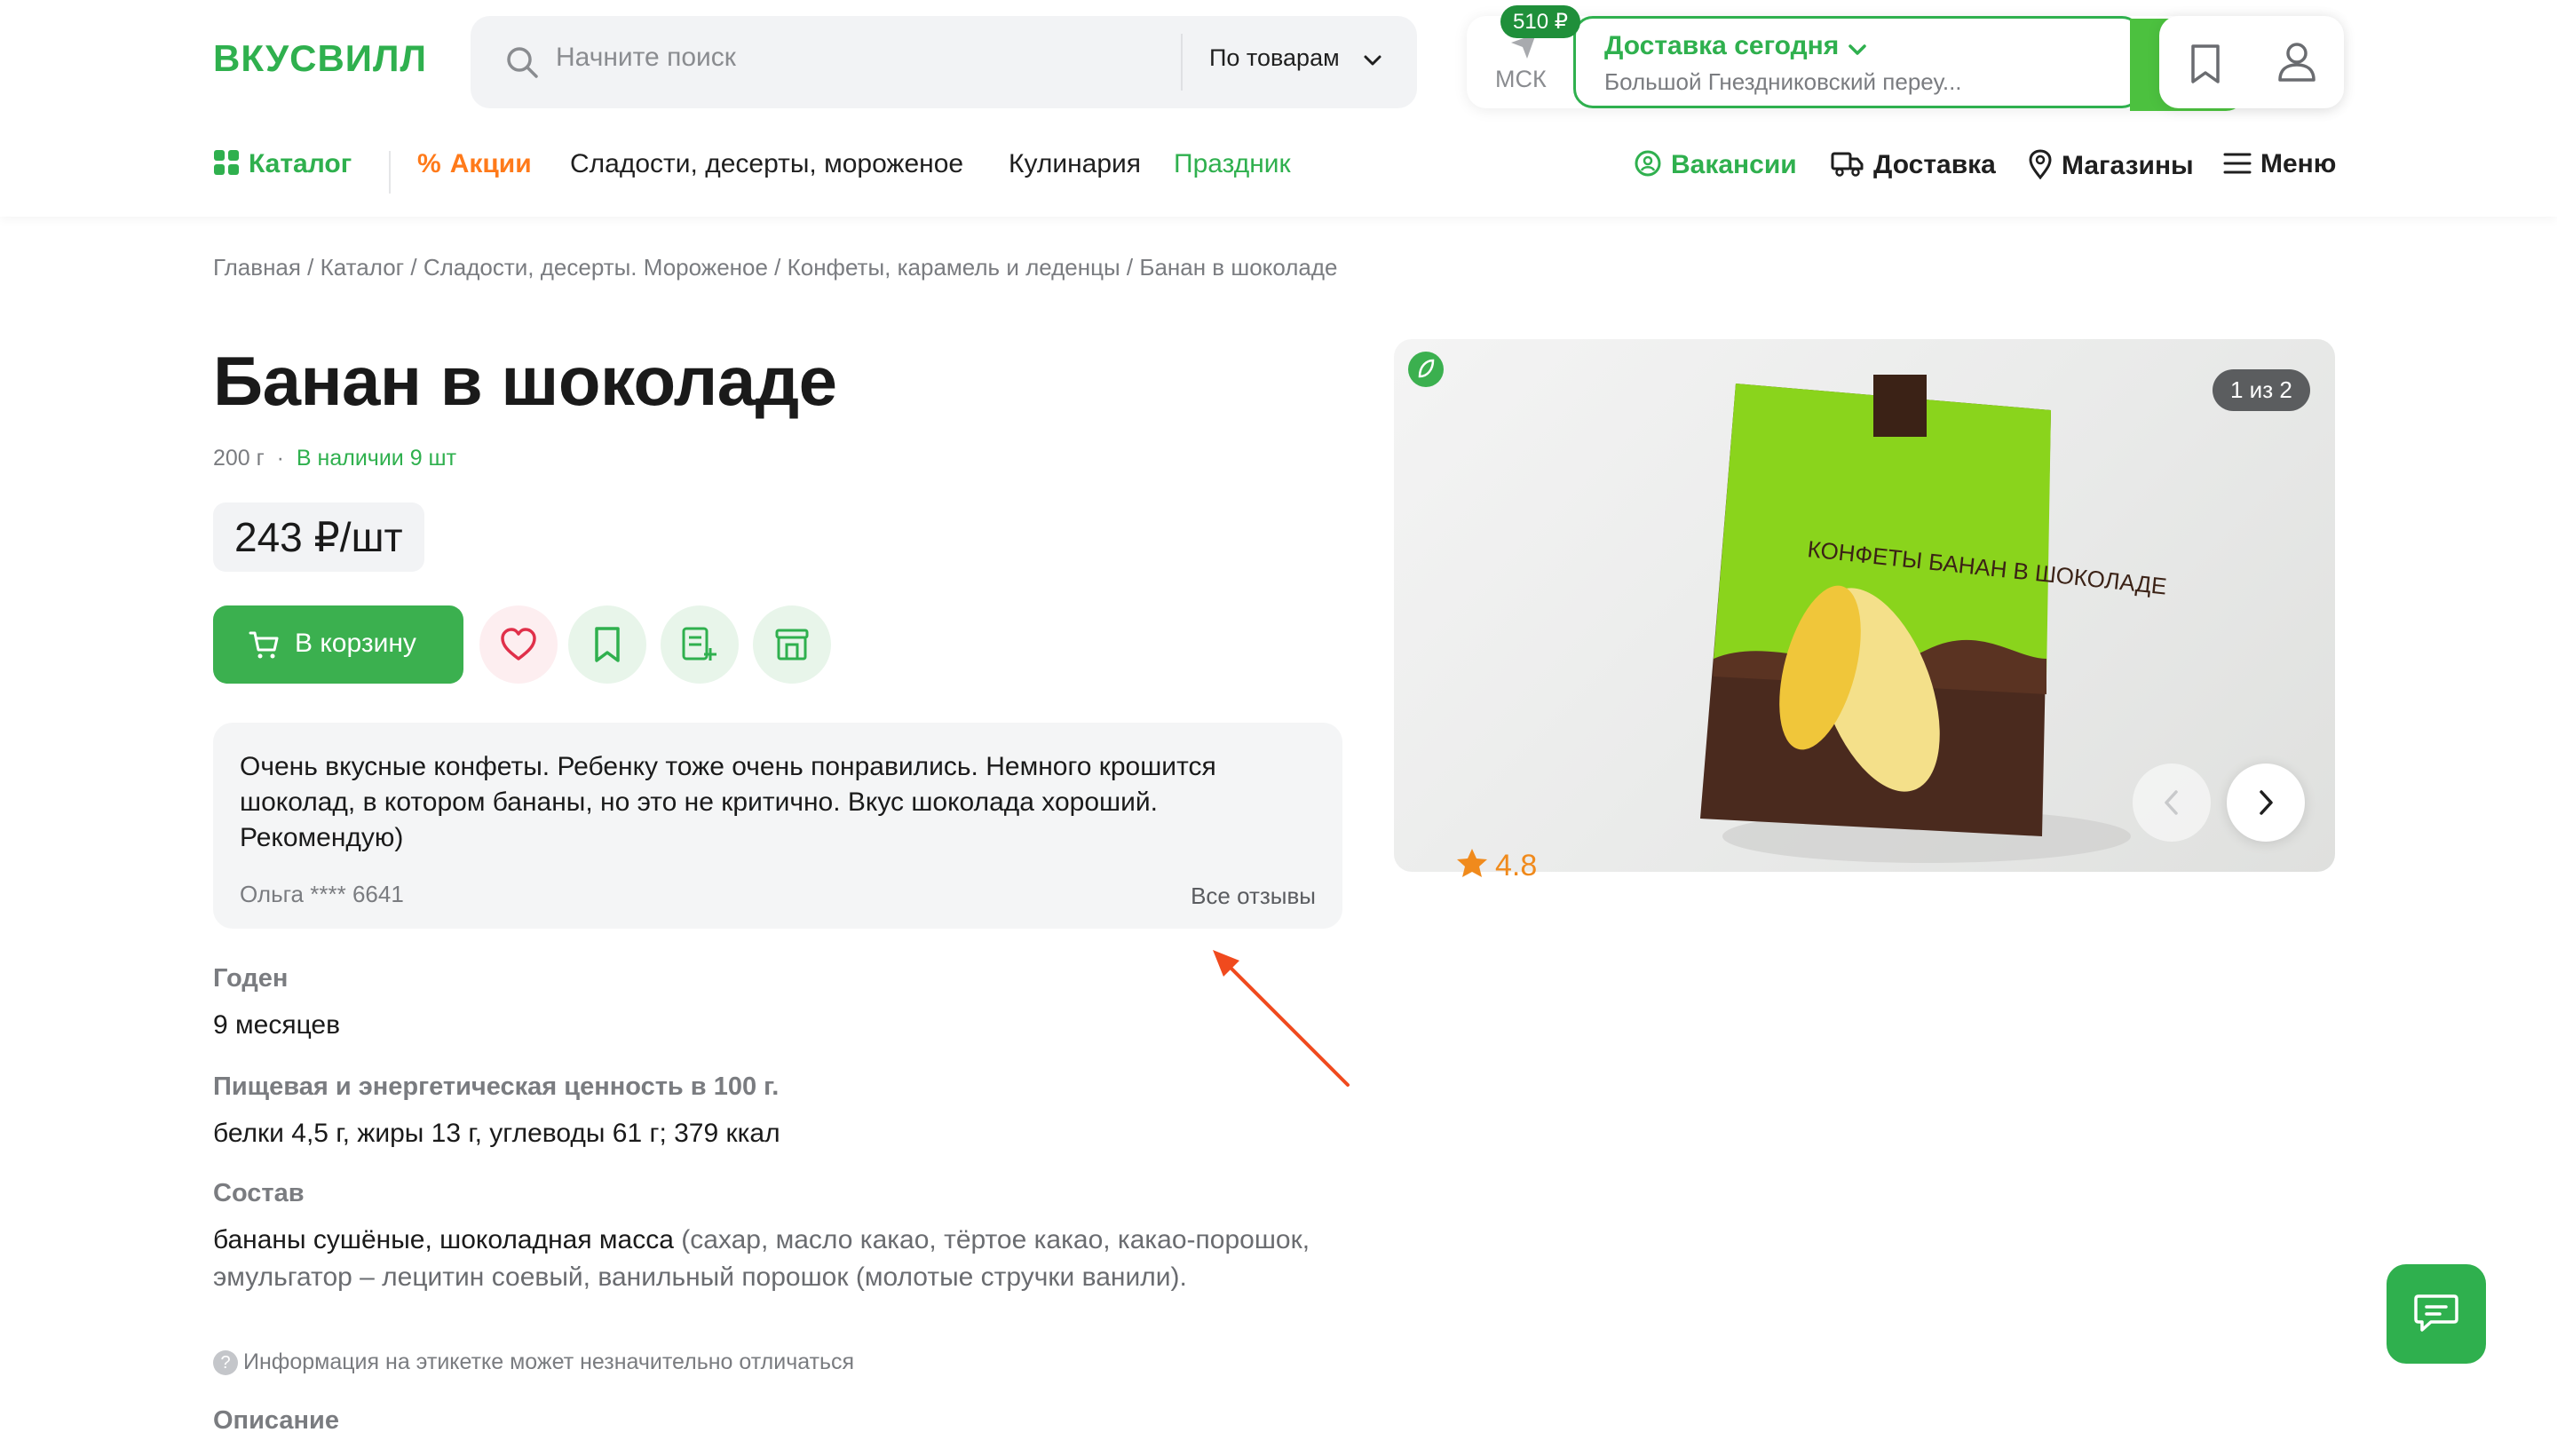 The image size is (2557, 1456). What do you see at coordinates (225, 1363) in the screenshot?
I see `question-icon: ?` at bounding box center [225, 1363].